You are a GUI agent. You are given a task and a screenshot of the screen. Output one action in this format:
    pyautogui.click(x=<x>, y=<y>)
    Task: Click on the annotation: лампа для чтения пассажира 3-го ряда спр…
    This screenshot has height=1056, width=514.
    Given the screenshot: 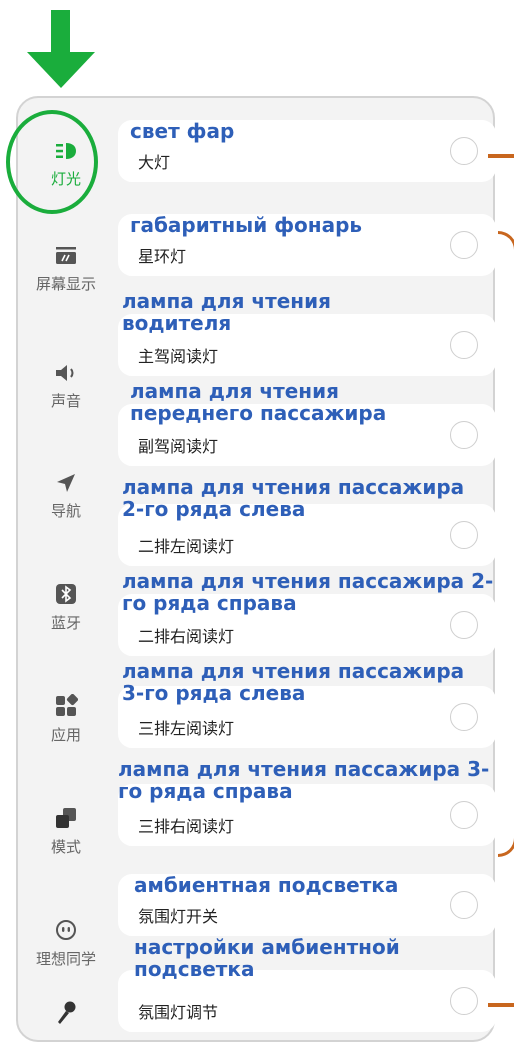 What is the action you would take?
    pyautogui.click(x=304, y=780)
    